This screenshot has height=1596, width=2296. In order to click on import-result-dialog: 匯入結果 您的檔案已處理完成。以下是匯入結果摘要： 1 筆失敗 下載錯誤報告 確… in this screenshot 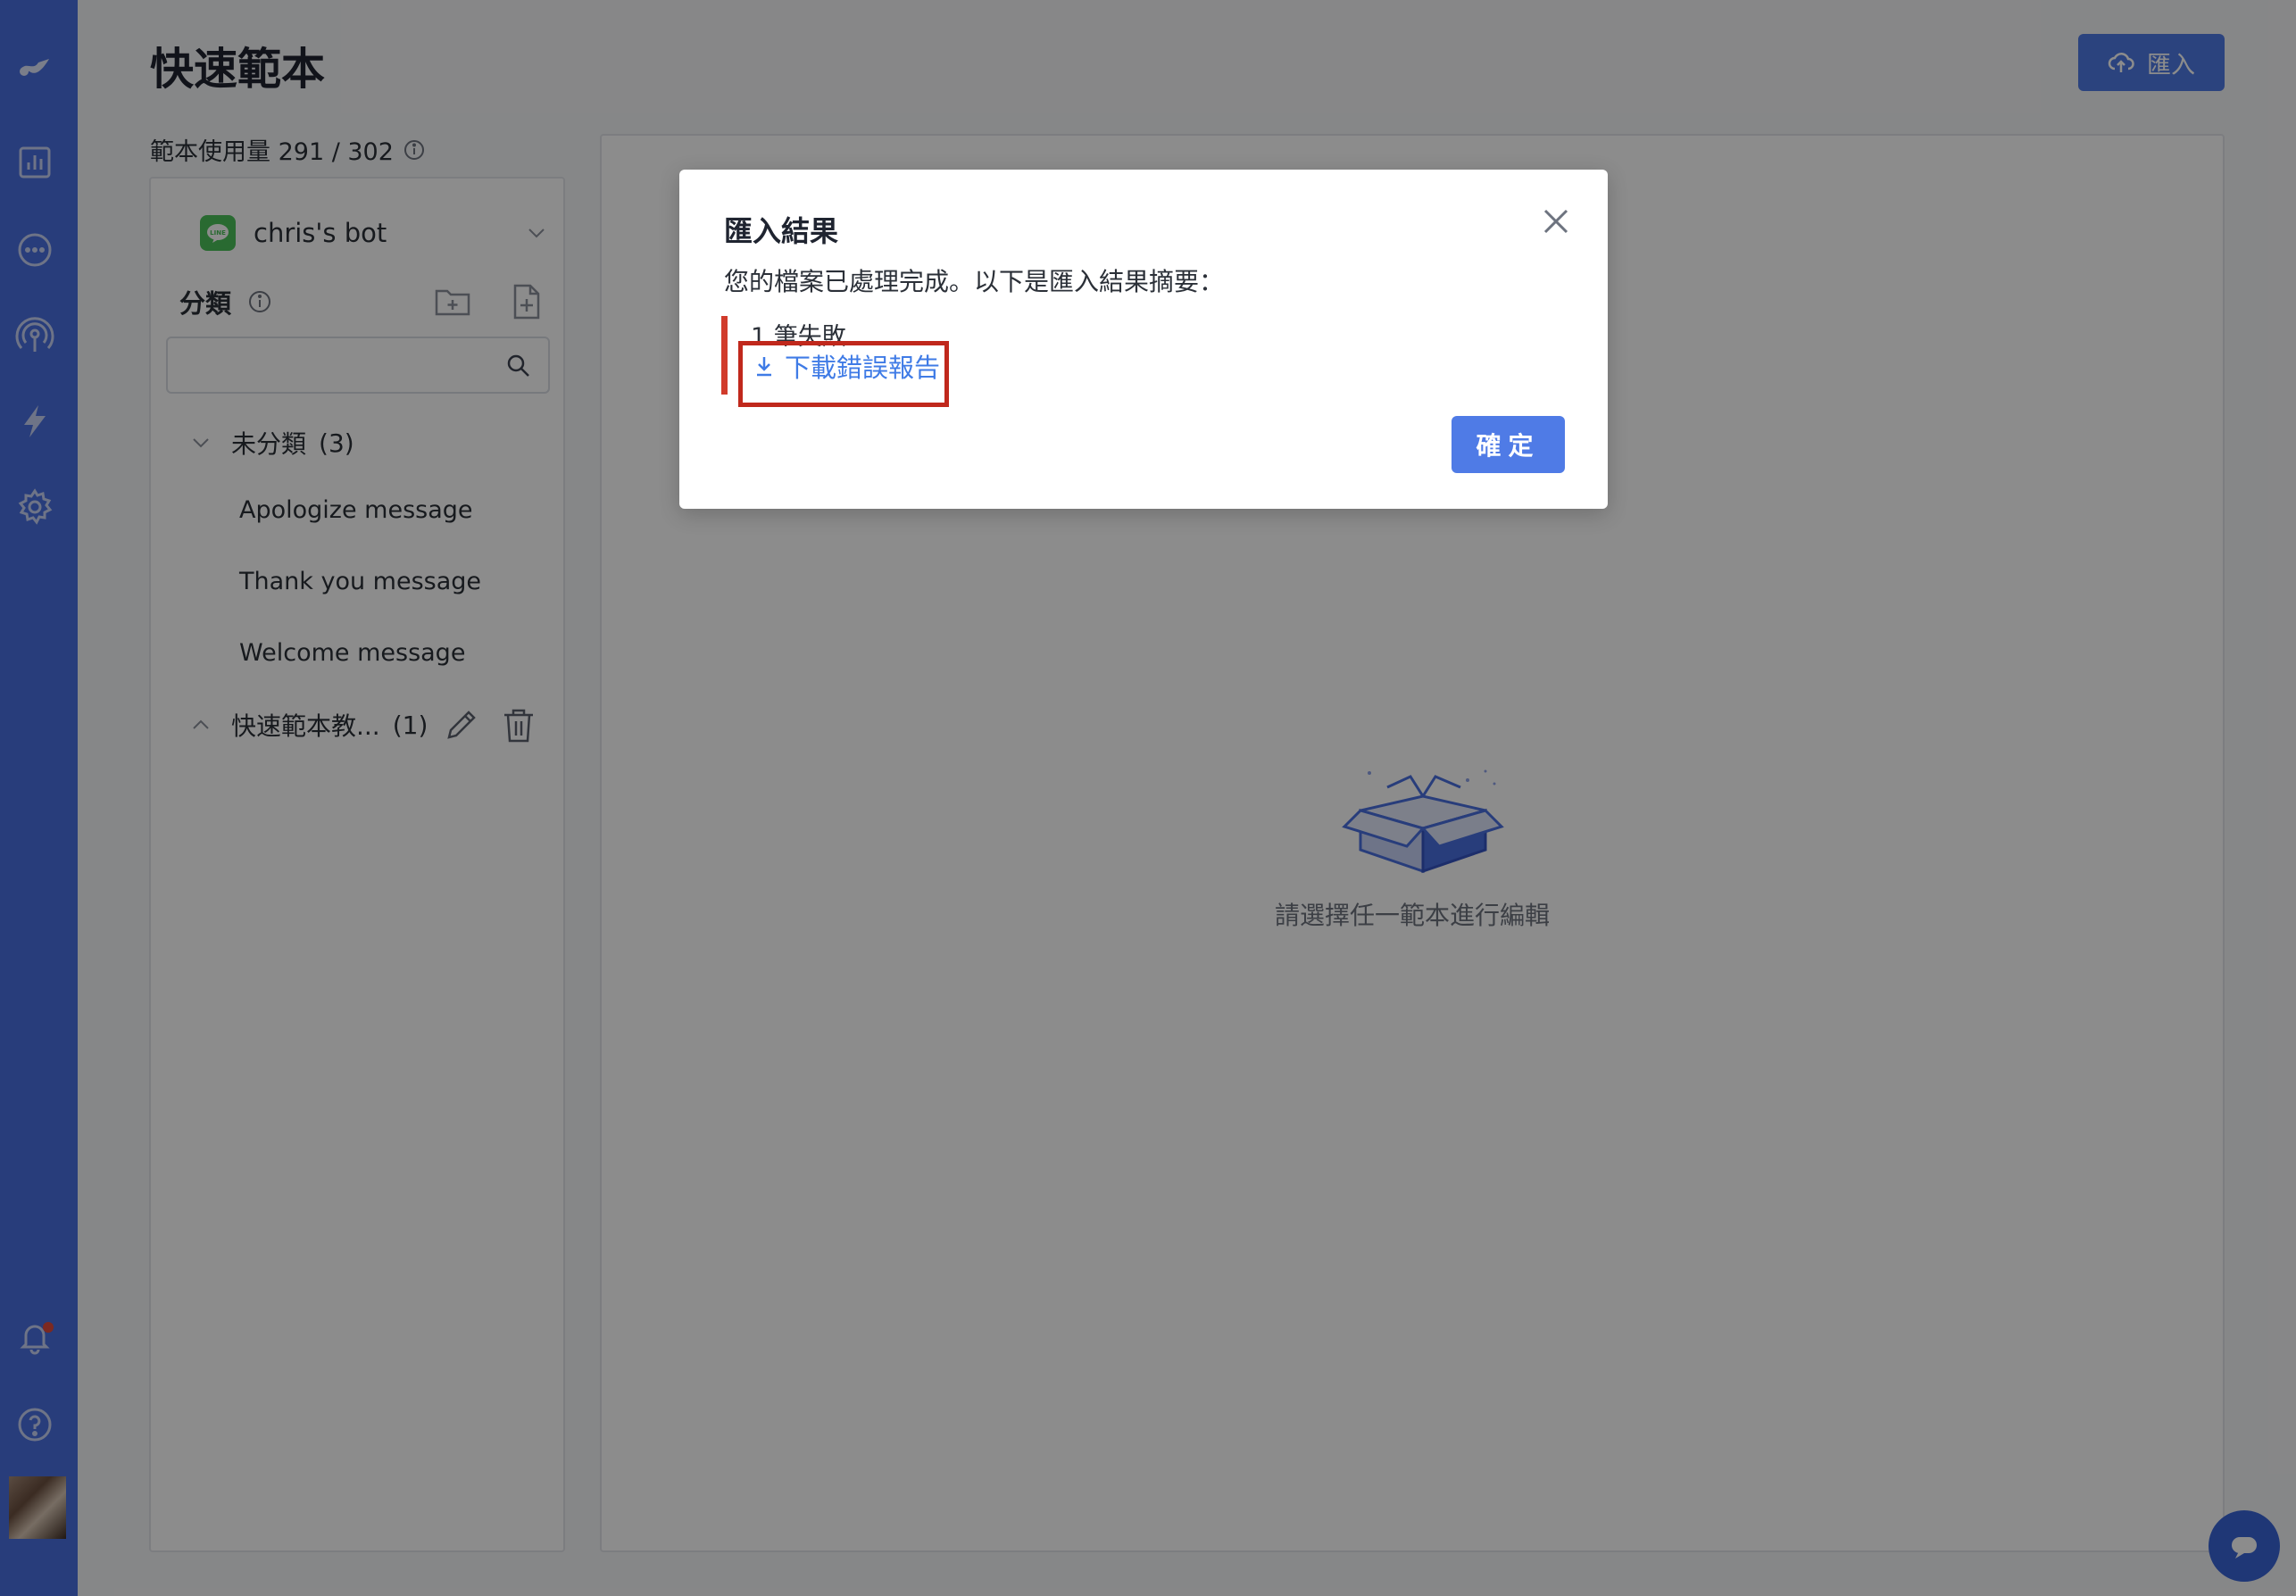, I will do `click(1143, 340)`.